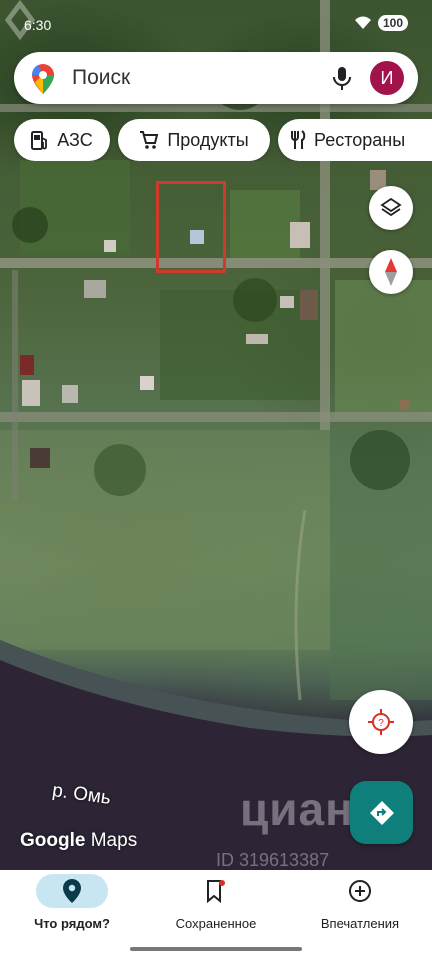 The image size is (432, 960). Describe the element at coordinates (360, 139) in the screenshot. I see `chip-label: Рестораны` at that location.